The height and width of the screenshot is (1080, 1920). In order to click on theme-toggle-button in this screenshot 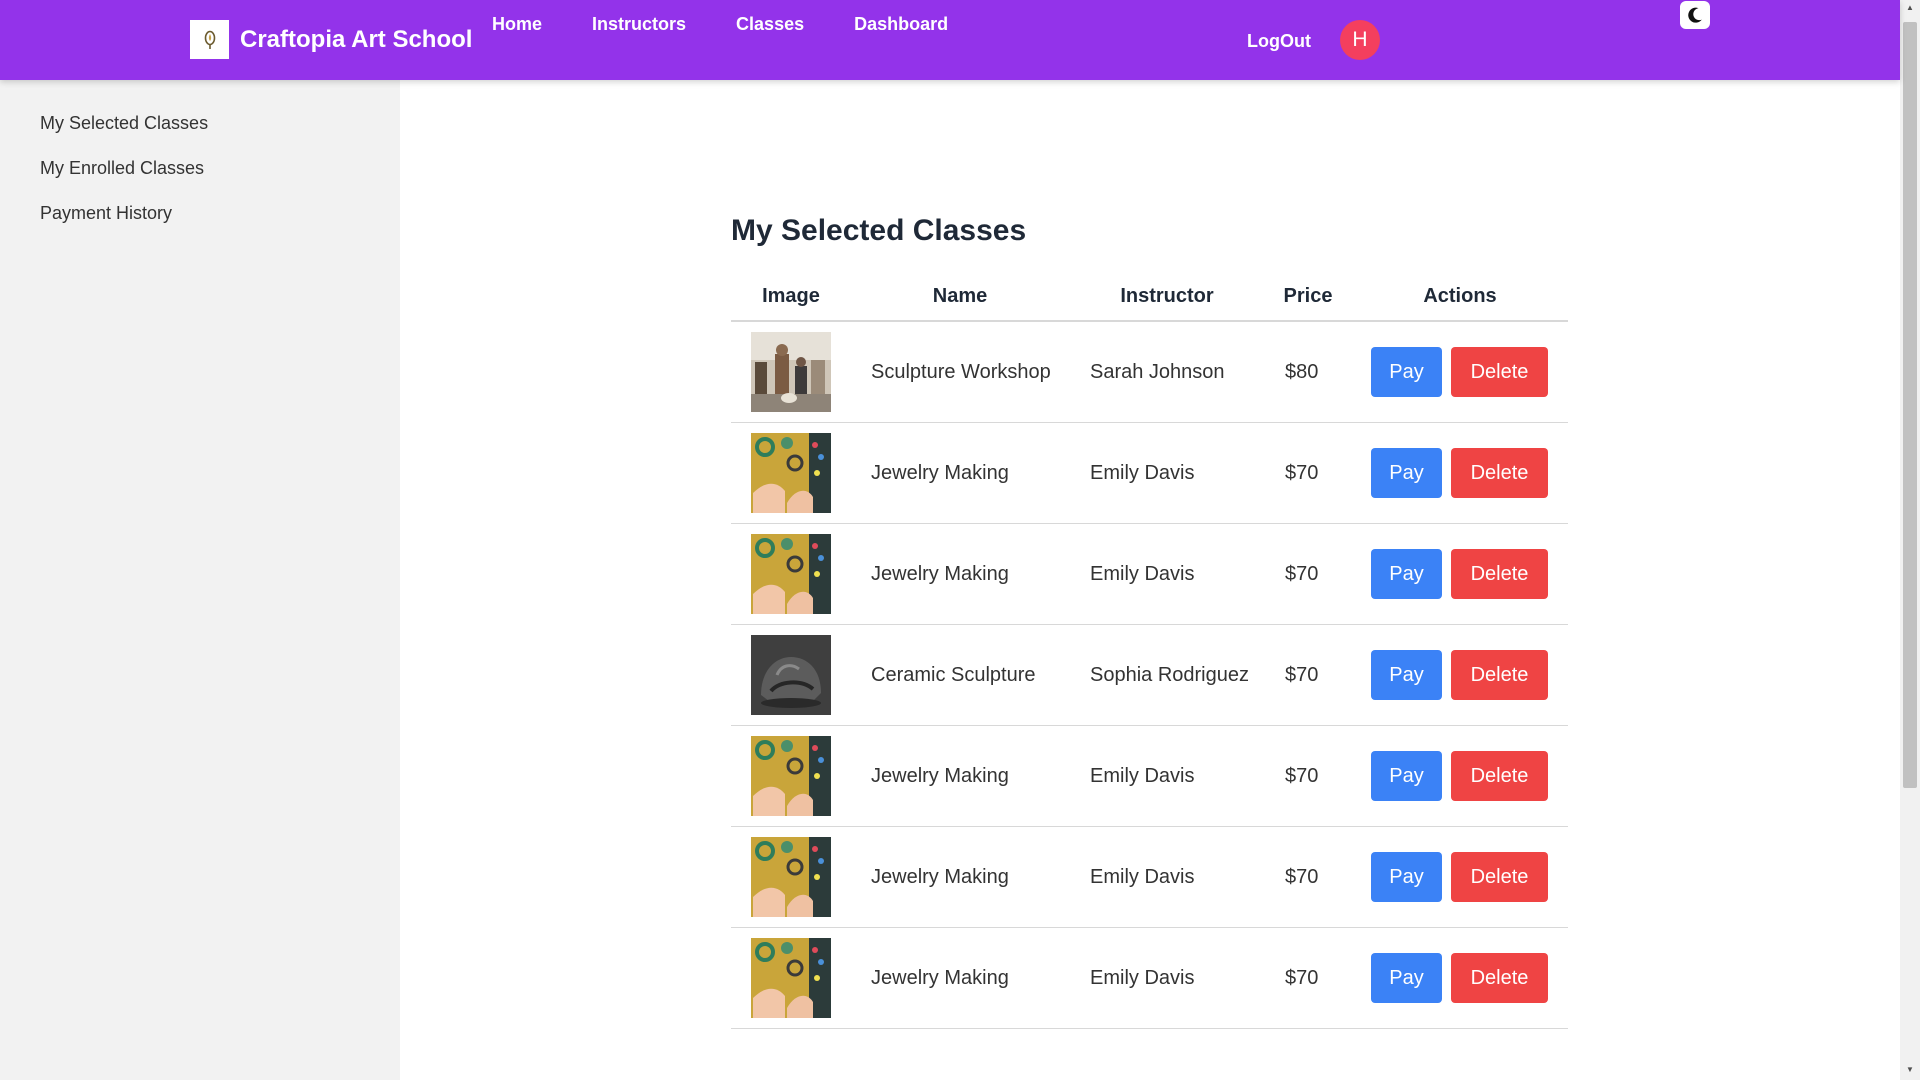, I will do `click(1695, 15)`.